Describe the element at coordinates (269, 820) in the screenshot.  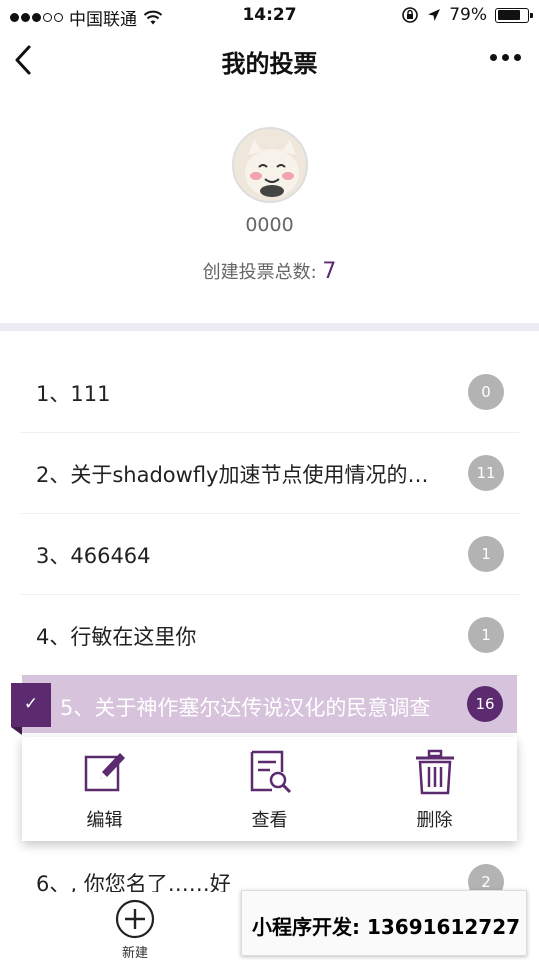
I see `action-label: 查看` at that location.